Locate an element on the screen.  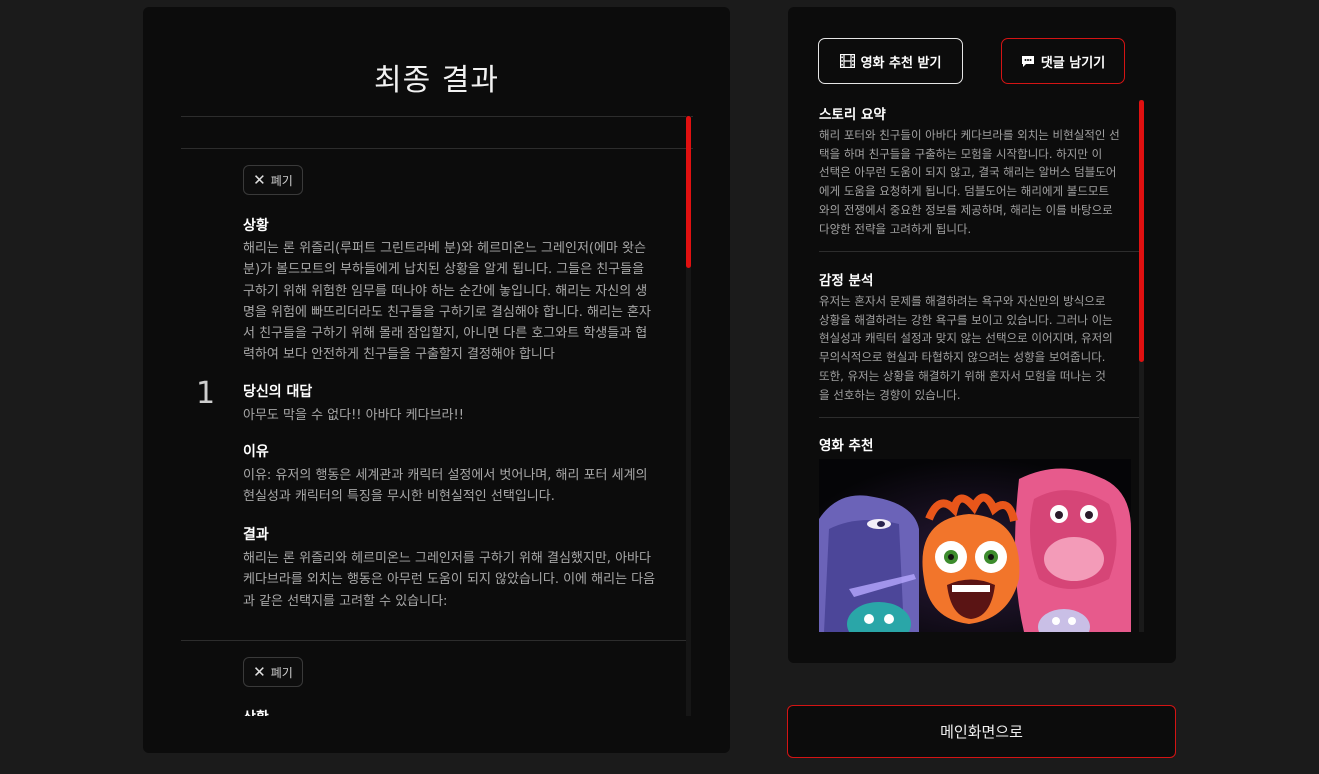
situation-line: 분)가 볼드모트의 부하들에게 납치된 상황을 알게 됩니다. 그들은 친구들을 is located at coordinates (444, 270).